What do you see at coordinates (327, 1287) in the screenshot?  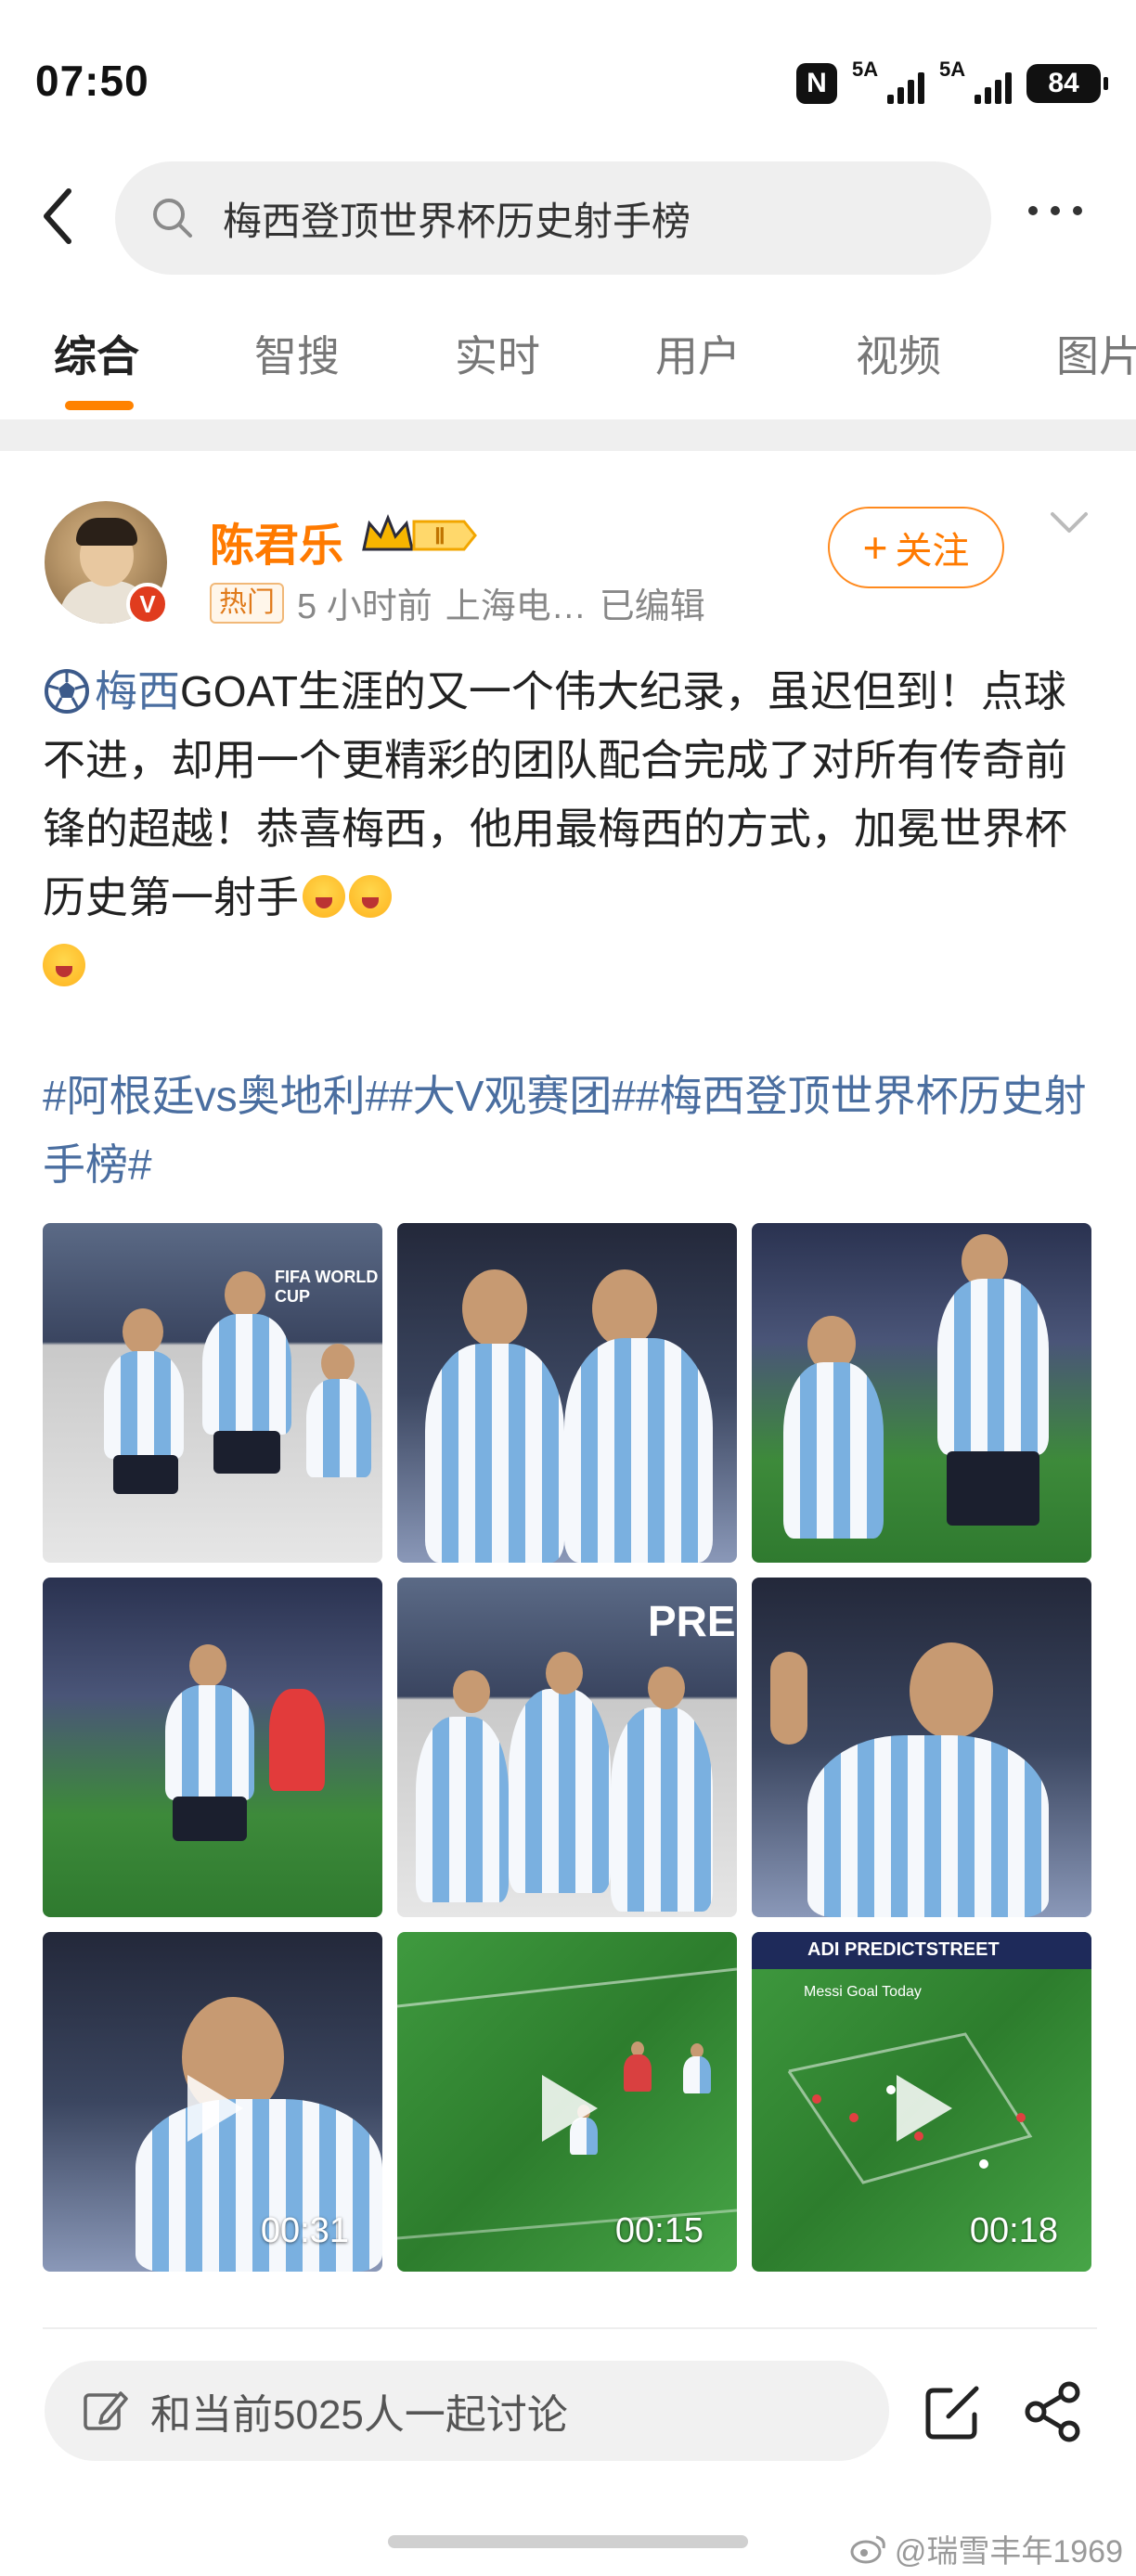 I see `photo-caption: FIFA WORLD CUP` at bounding box center [327, 1287].